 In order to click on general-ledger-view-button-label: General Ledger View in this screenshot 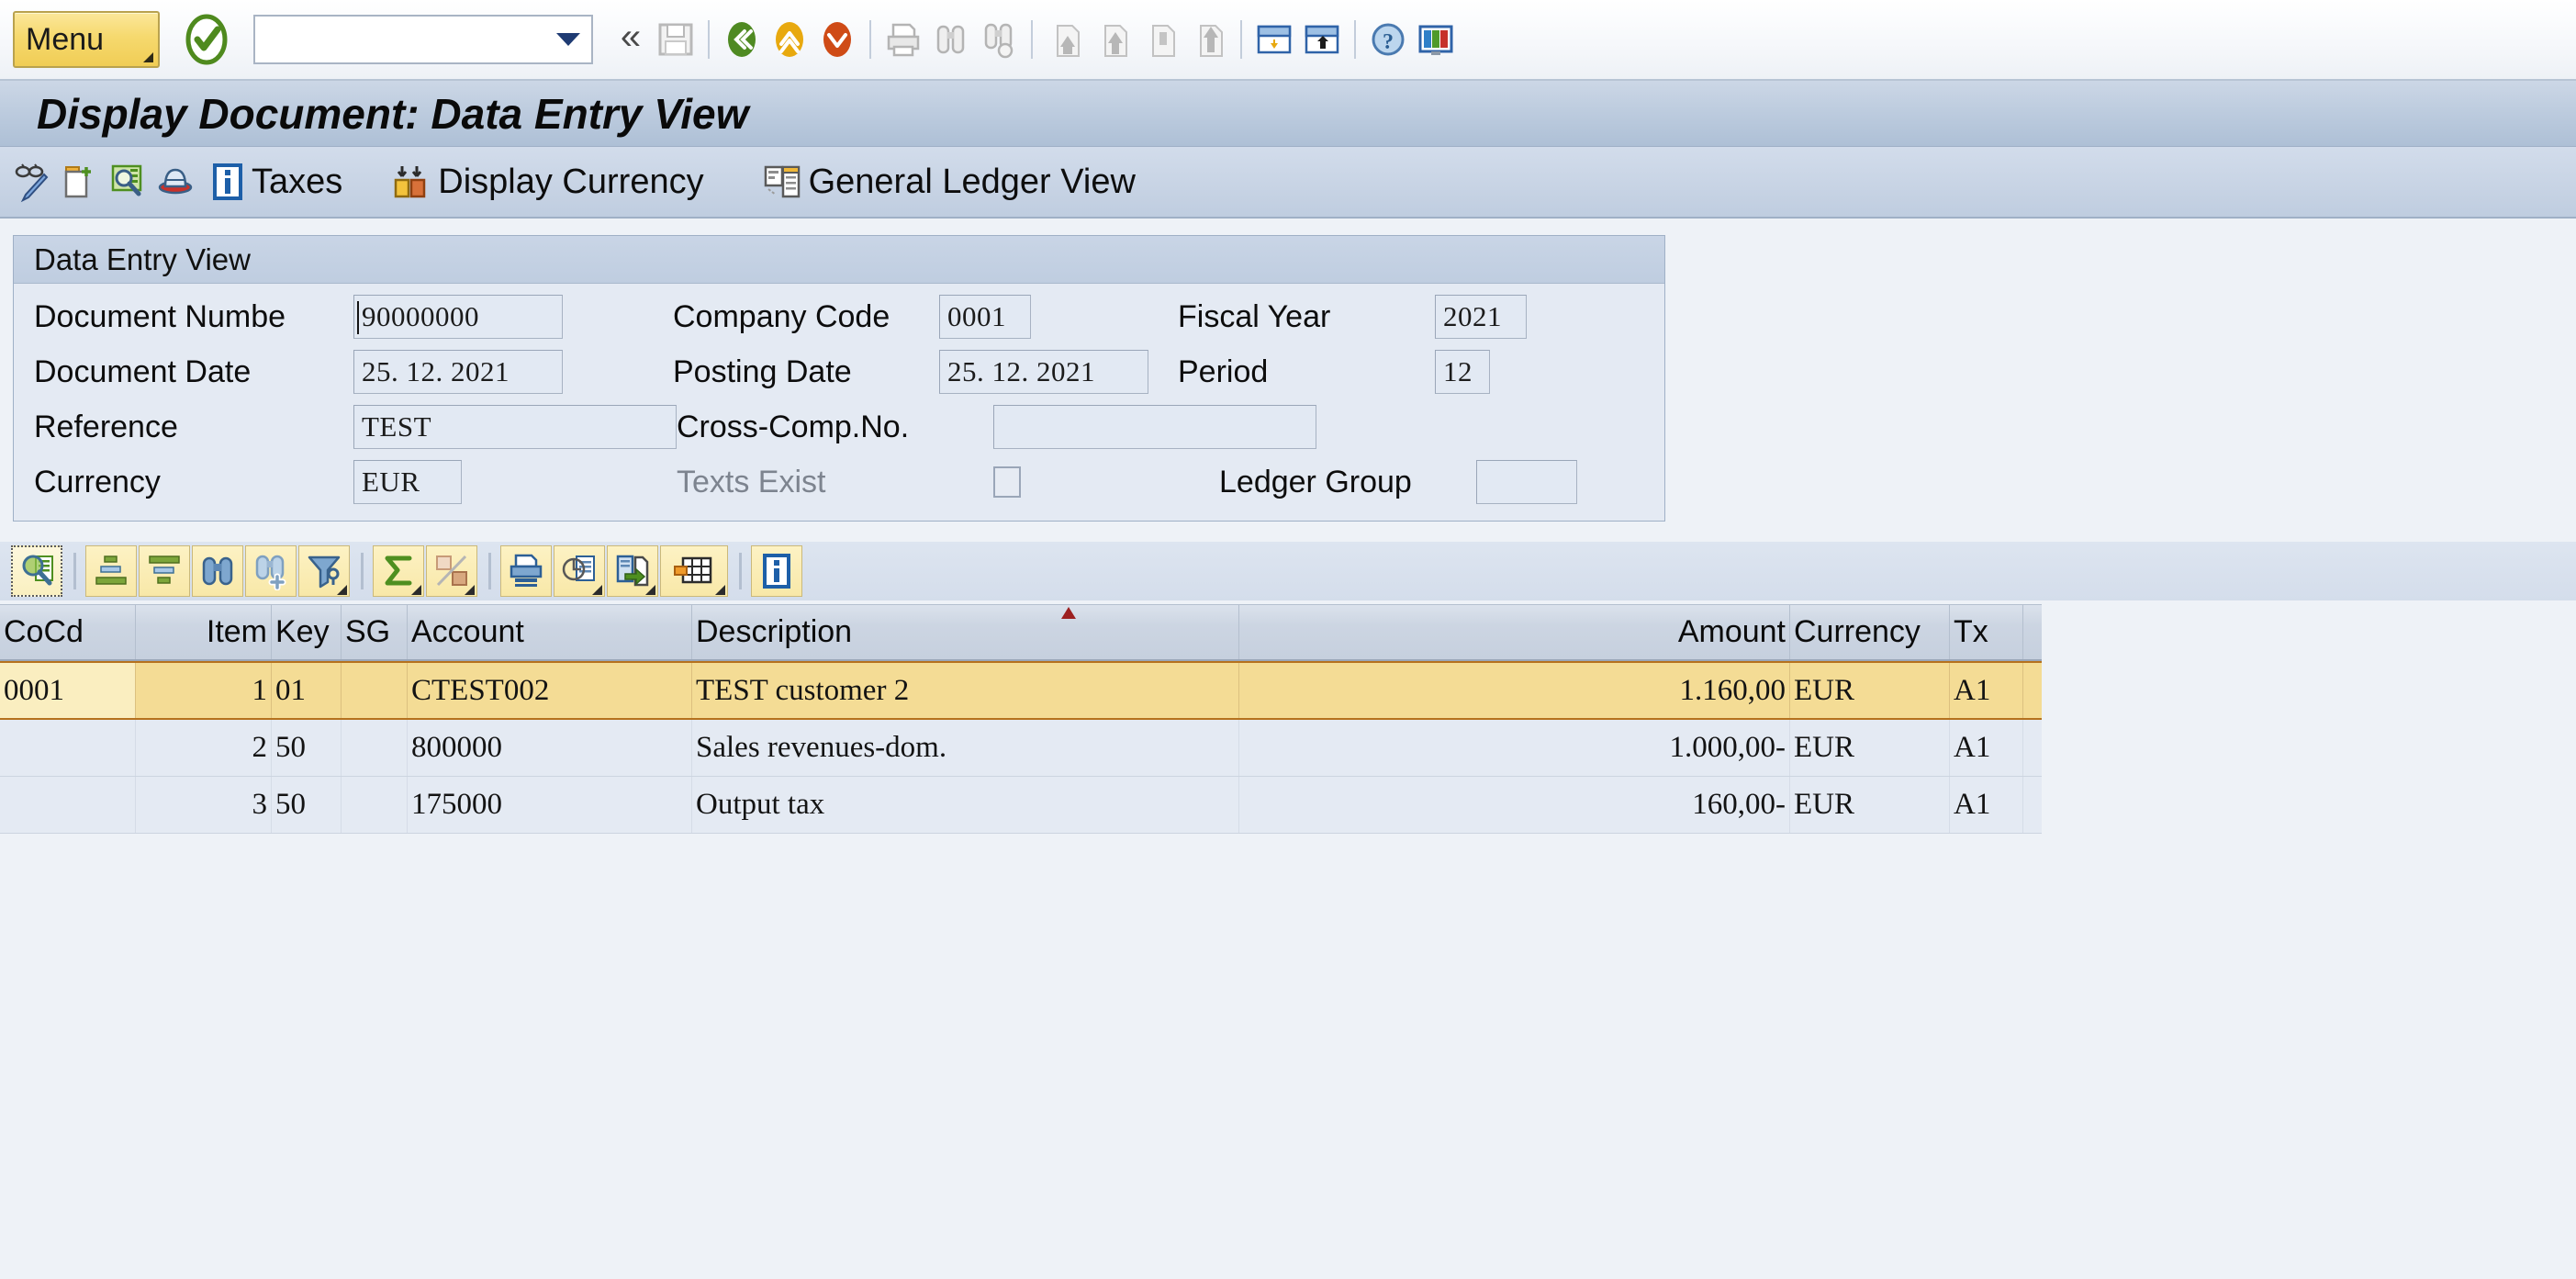, I will do `click(972, 182)`.